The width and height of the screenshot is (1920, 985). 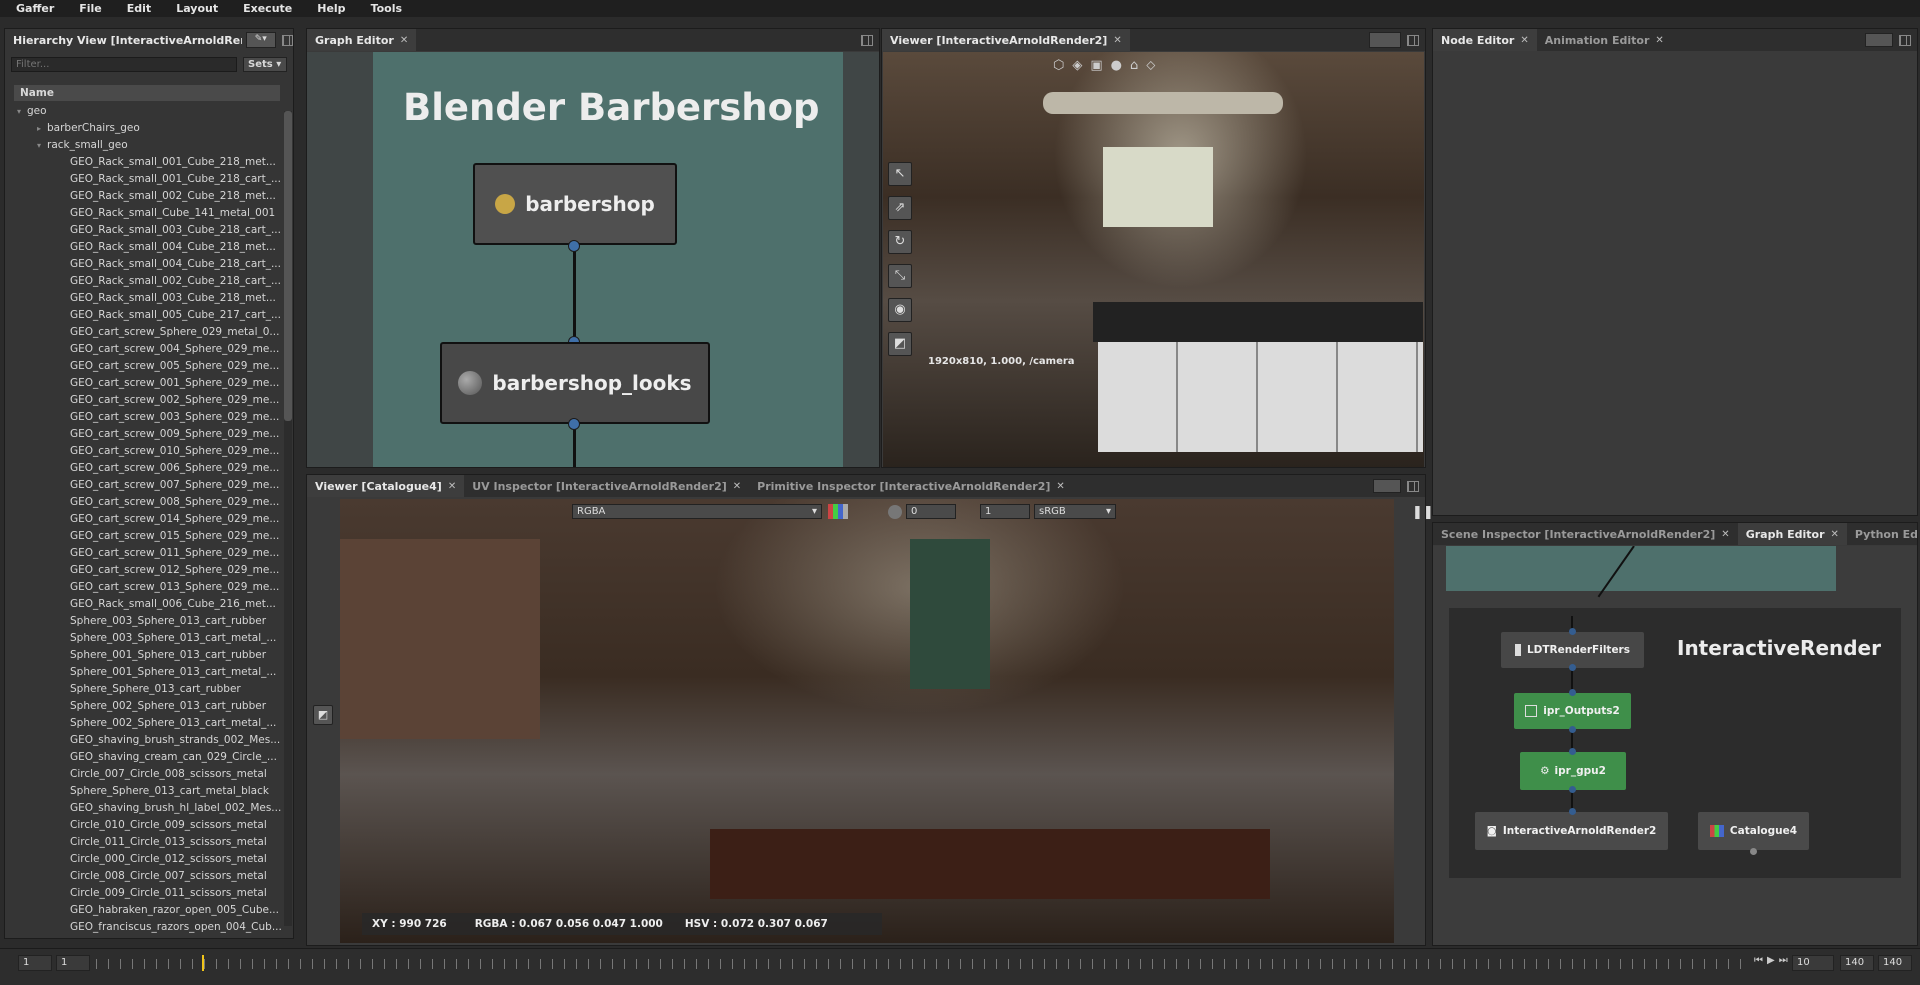 What do you see at coordinates (1771, 960) in the screenshot?
I see `play-icon: ▶` at bounding box center [1771, 960].